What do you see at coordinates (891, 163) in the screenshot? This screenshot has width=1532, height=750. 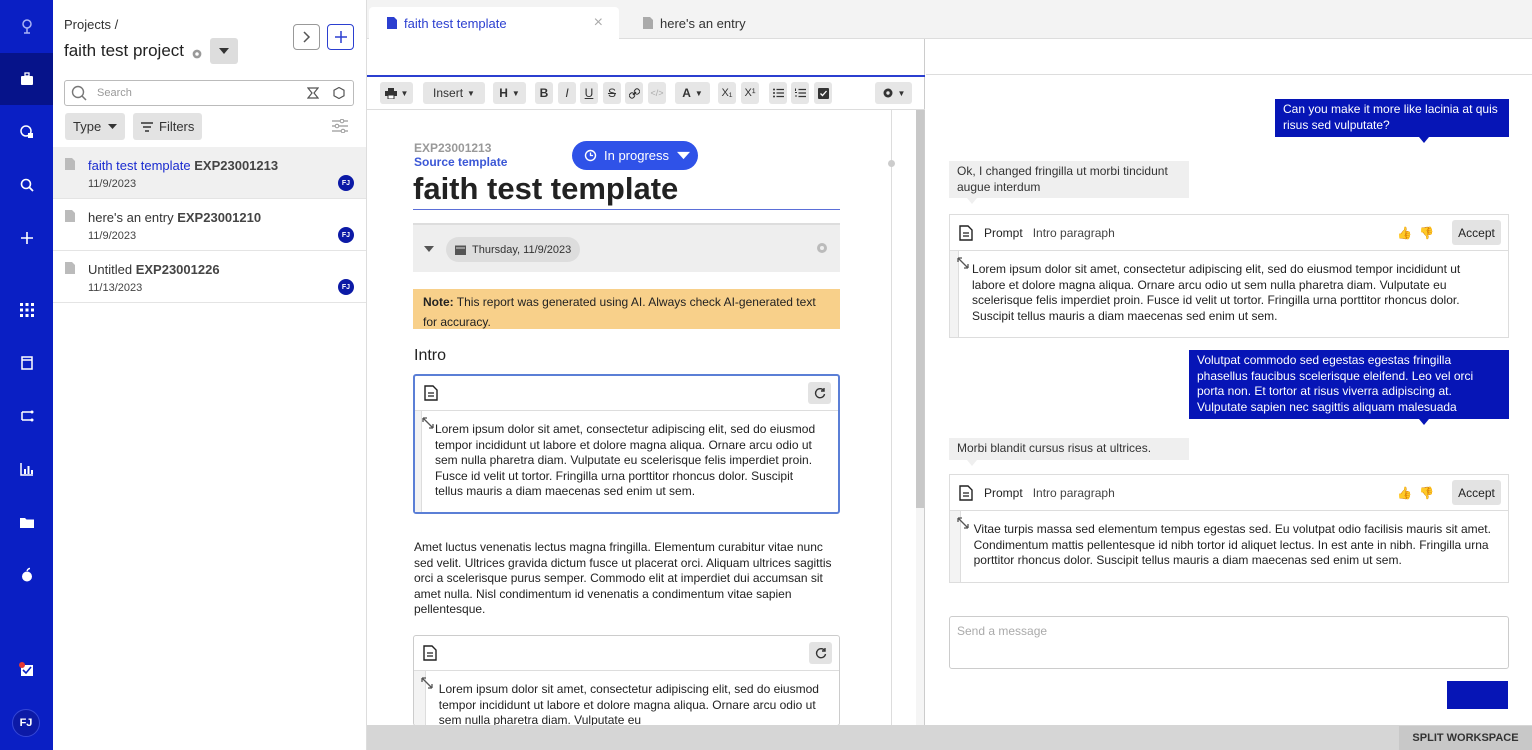 I see `comment-marker` at bounding box center [891, 163].